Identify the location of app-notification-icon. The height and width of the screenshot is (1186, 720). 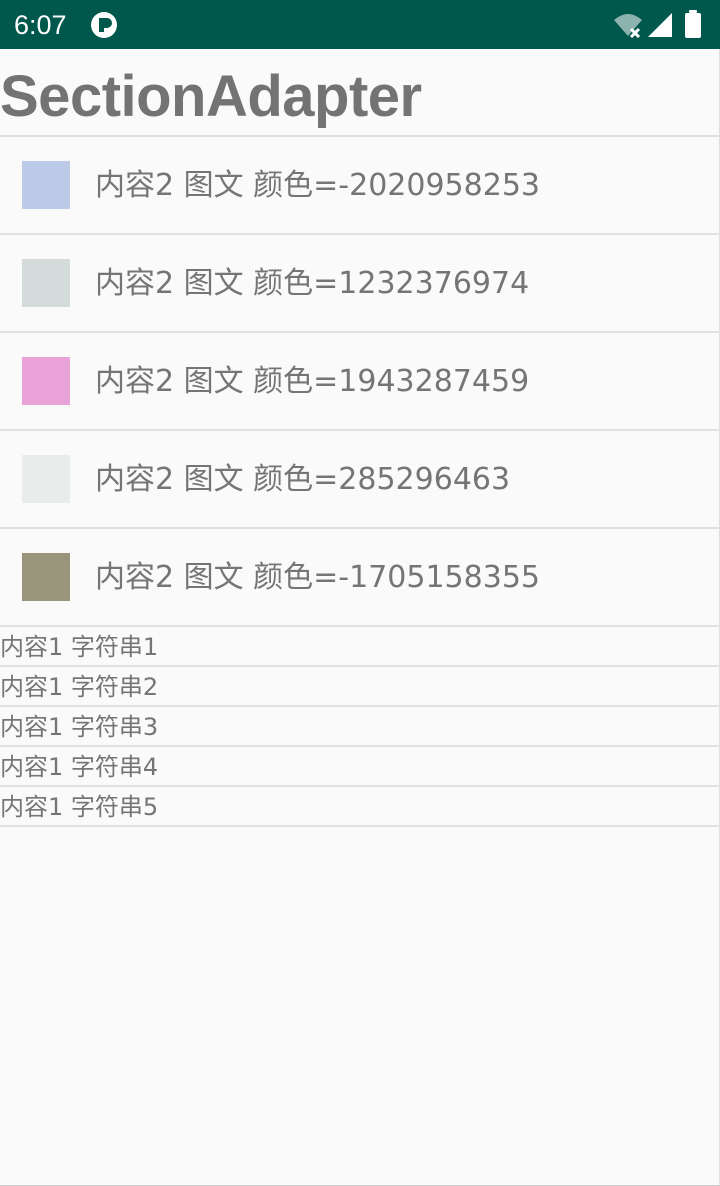
(104, 25).